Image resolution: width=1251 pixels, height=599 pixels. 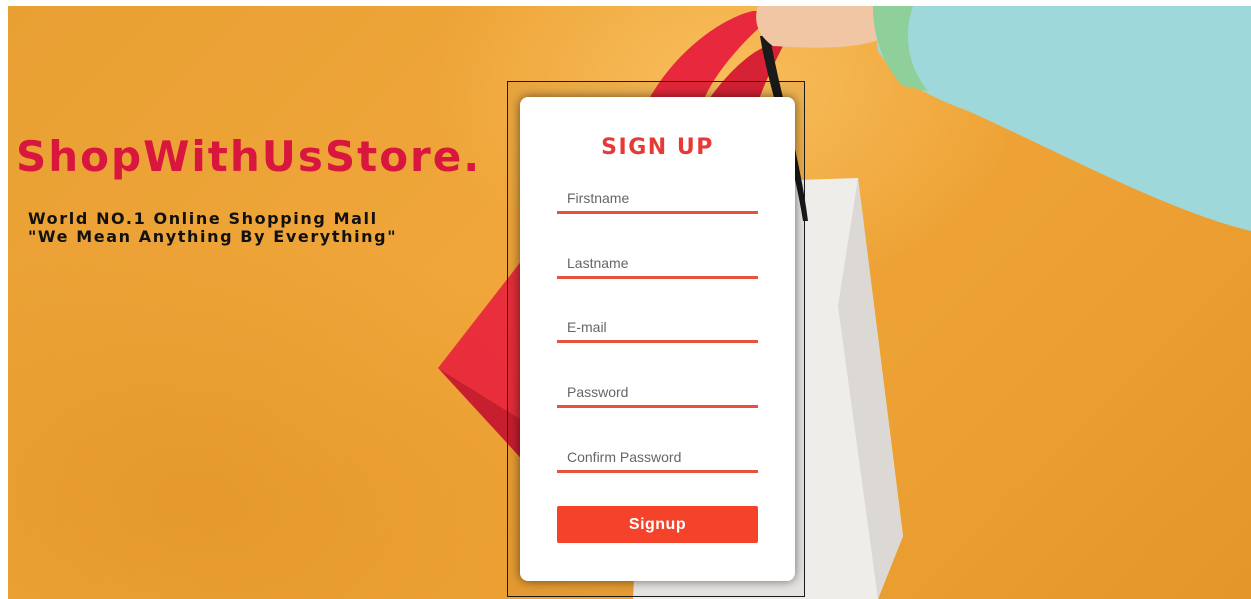 What do you see at coordinates (657, 458) in the screenshot?
I see `confirm-password-input` at bounding box center [657, 458].